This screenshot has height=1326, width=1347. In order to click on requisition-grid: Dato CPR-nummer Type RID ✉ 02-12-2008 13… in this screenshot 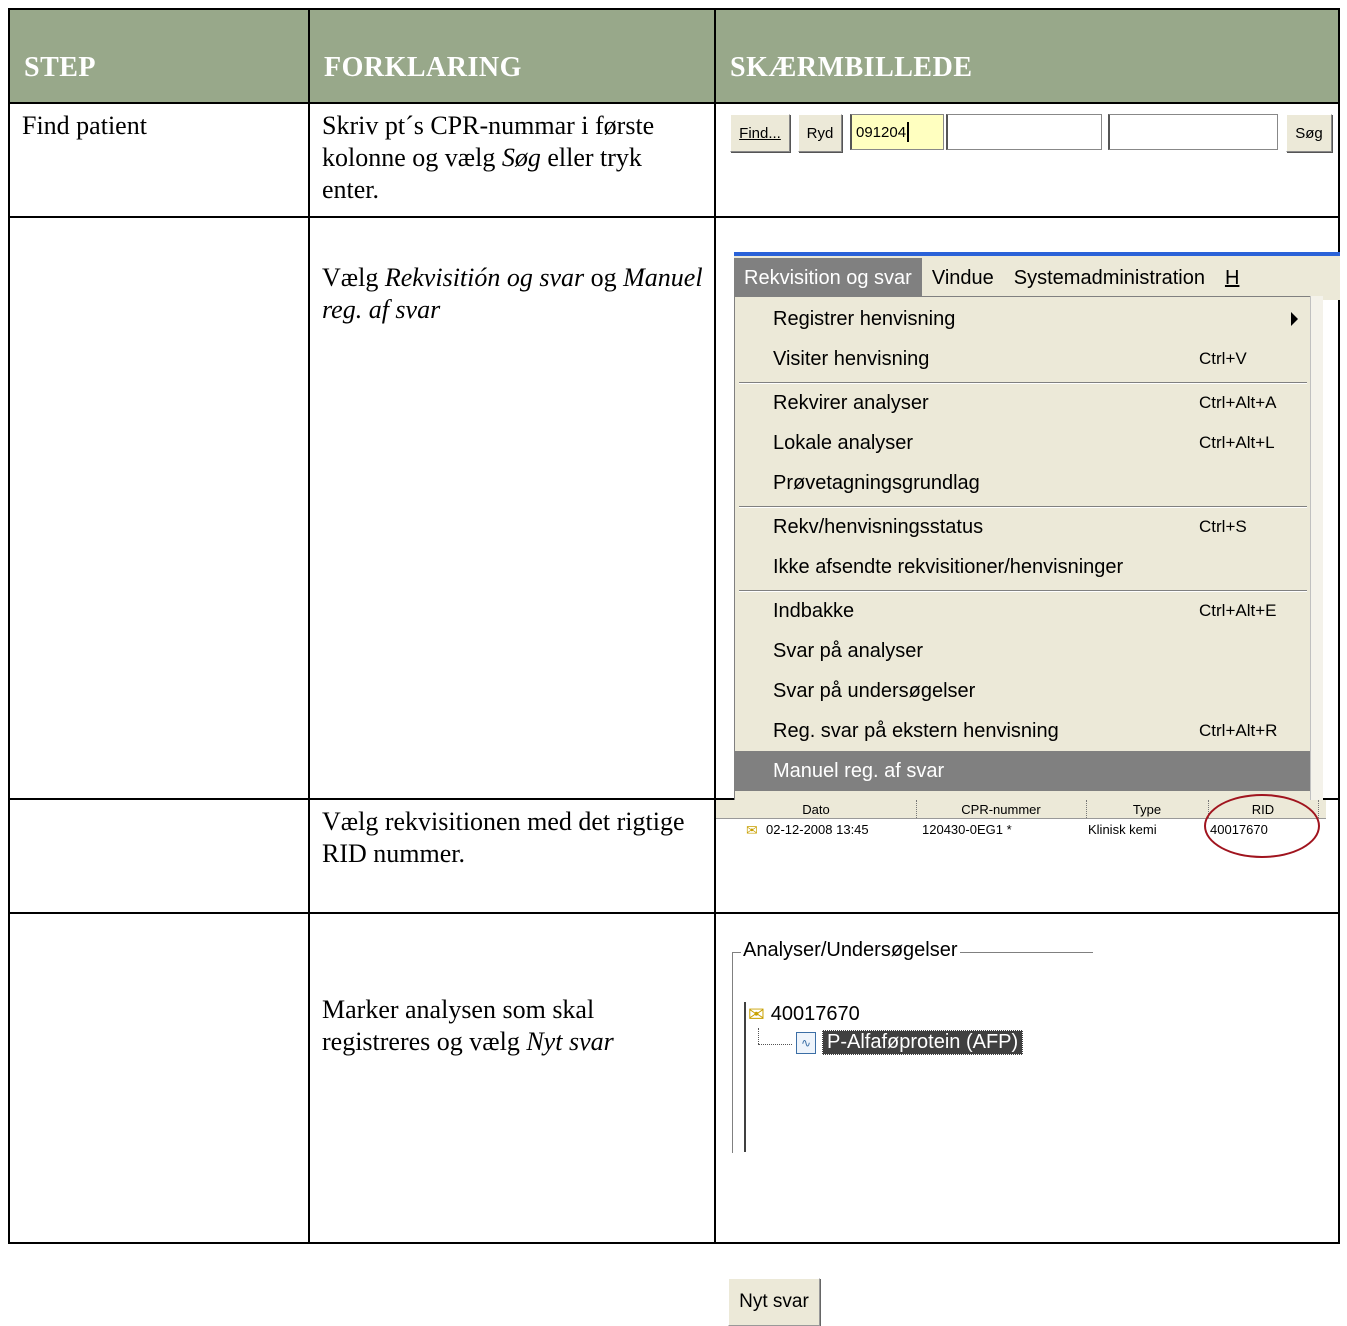, I will do `click(1027, 853)`.